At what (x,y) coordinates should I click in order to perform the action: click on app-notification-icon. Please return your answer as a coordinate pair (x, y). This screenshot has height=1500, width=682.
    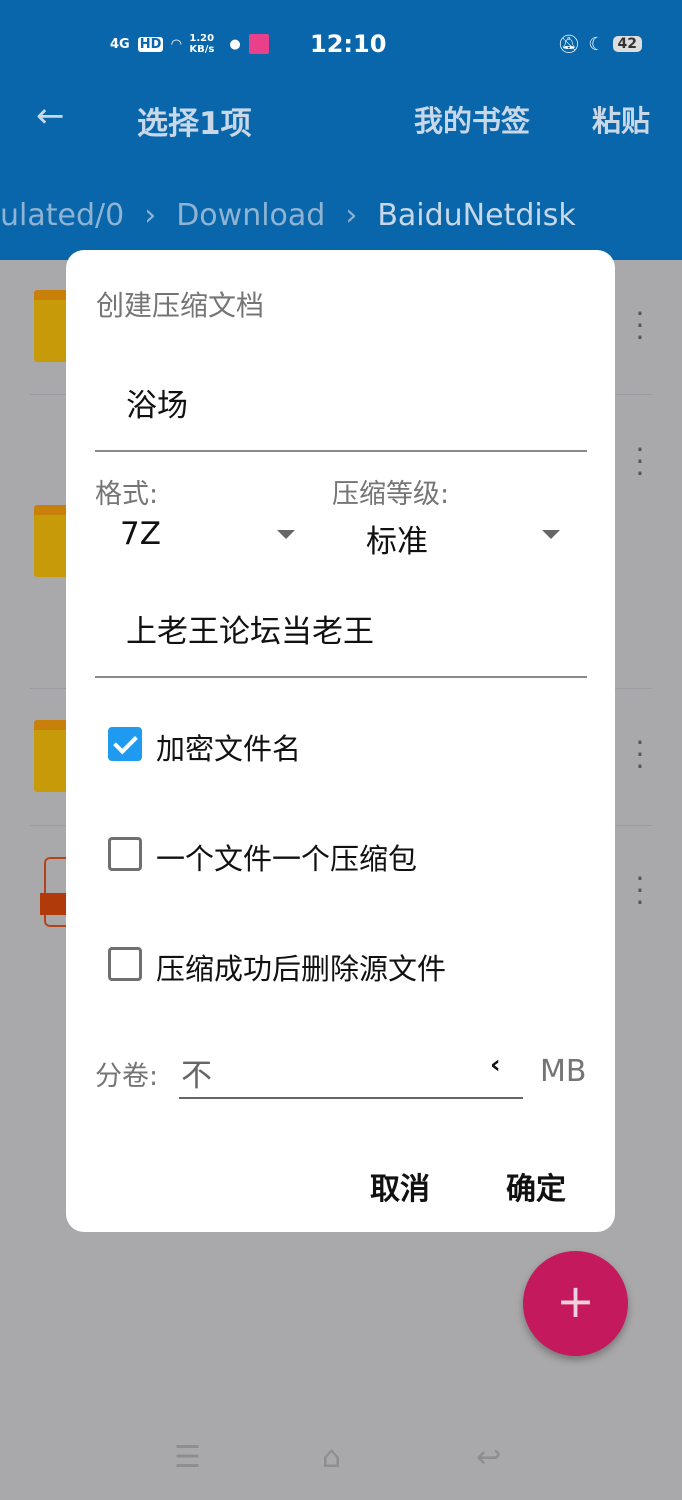
    Looking at the image, I should click on (258, 44).